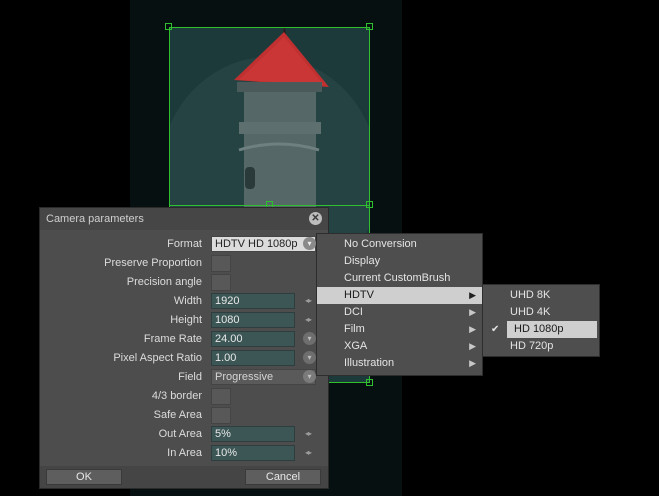 The width and height of the screenshot is (659, 496). I want to click on precision-angle-row: Precision angle, so click(184, 282).